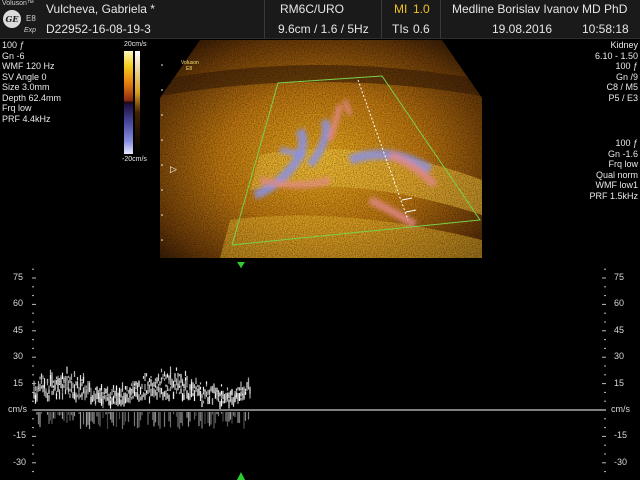  What do you see at coordinates (32, 97) in the screenshot?
I see `setting-line: Depth 62.4mm` at bounding box center [32, 97].